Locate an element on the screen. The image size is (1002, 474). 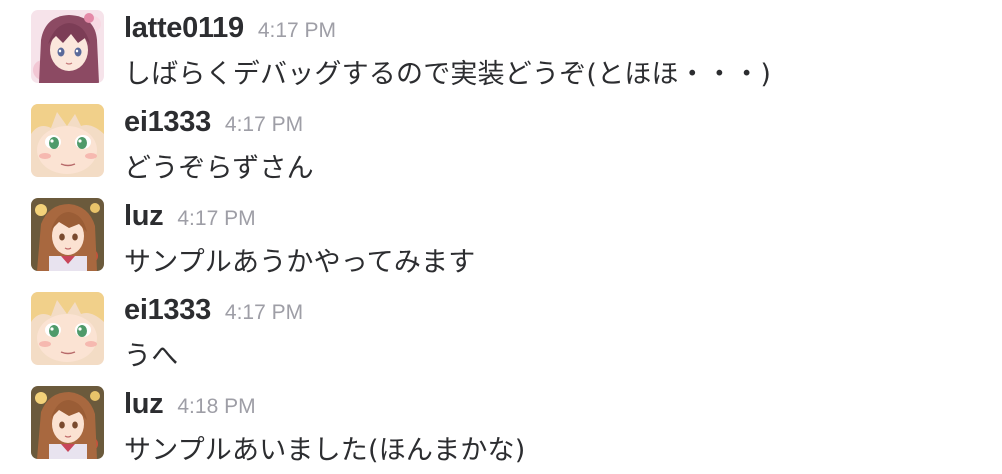
message-header: latte0119 4:17 PM is located at coordinates (230, 30).